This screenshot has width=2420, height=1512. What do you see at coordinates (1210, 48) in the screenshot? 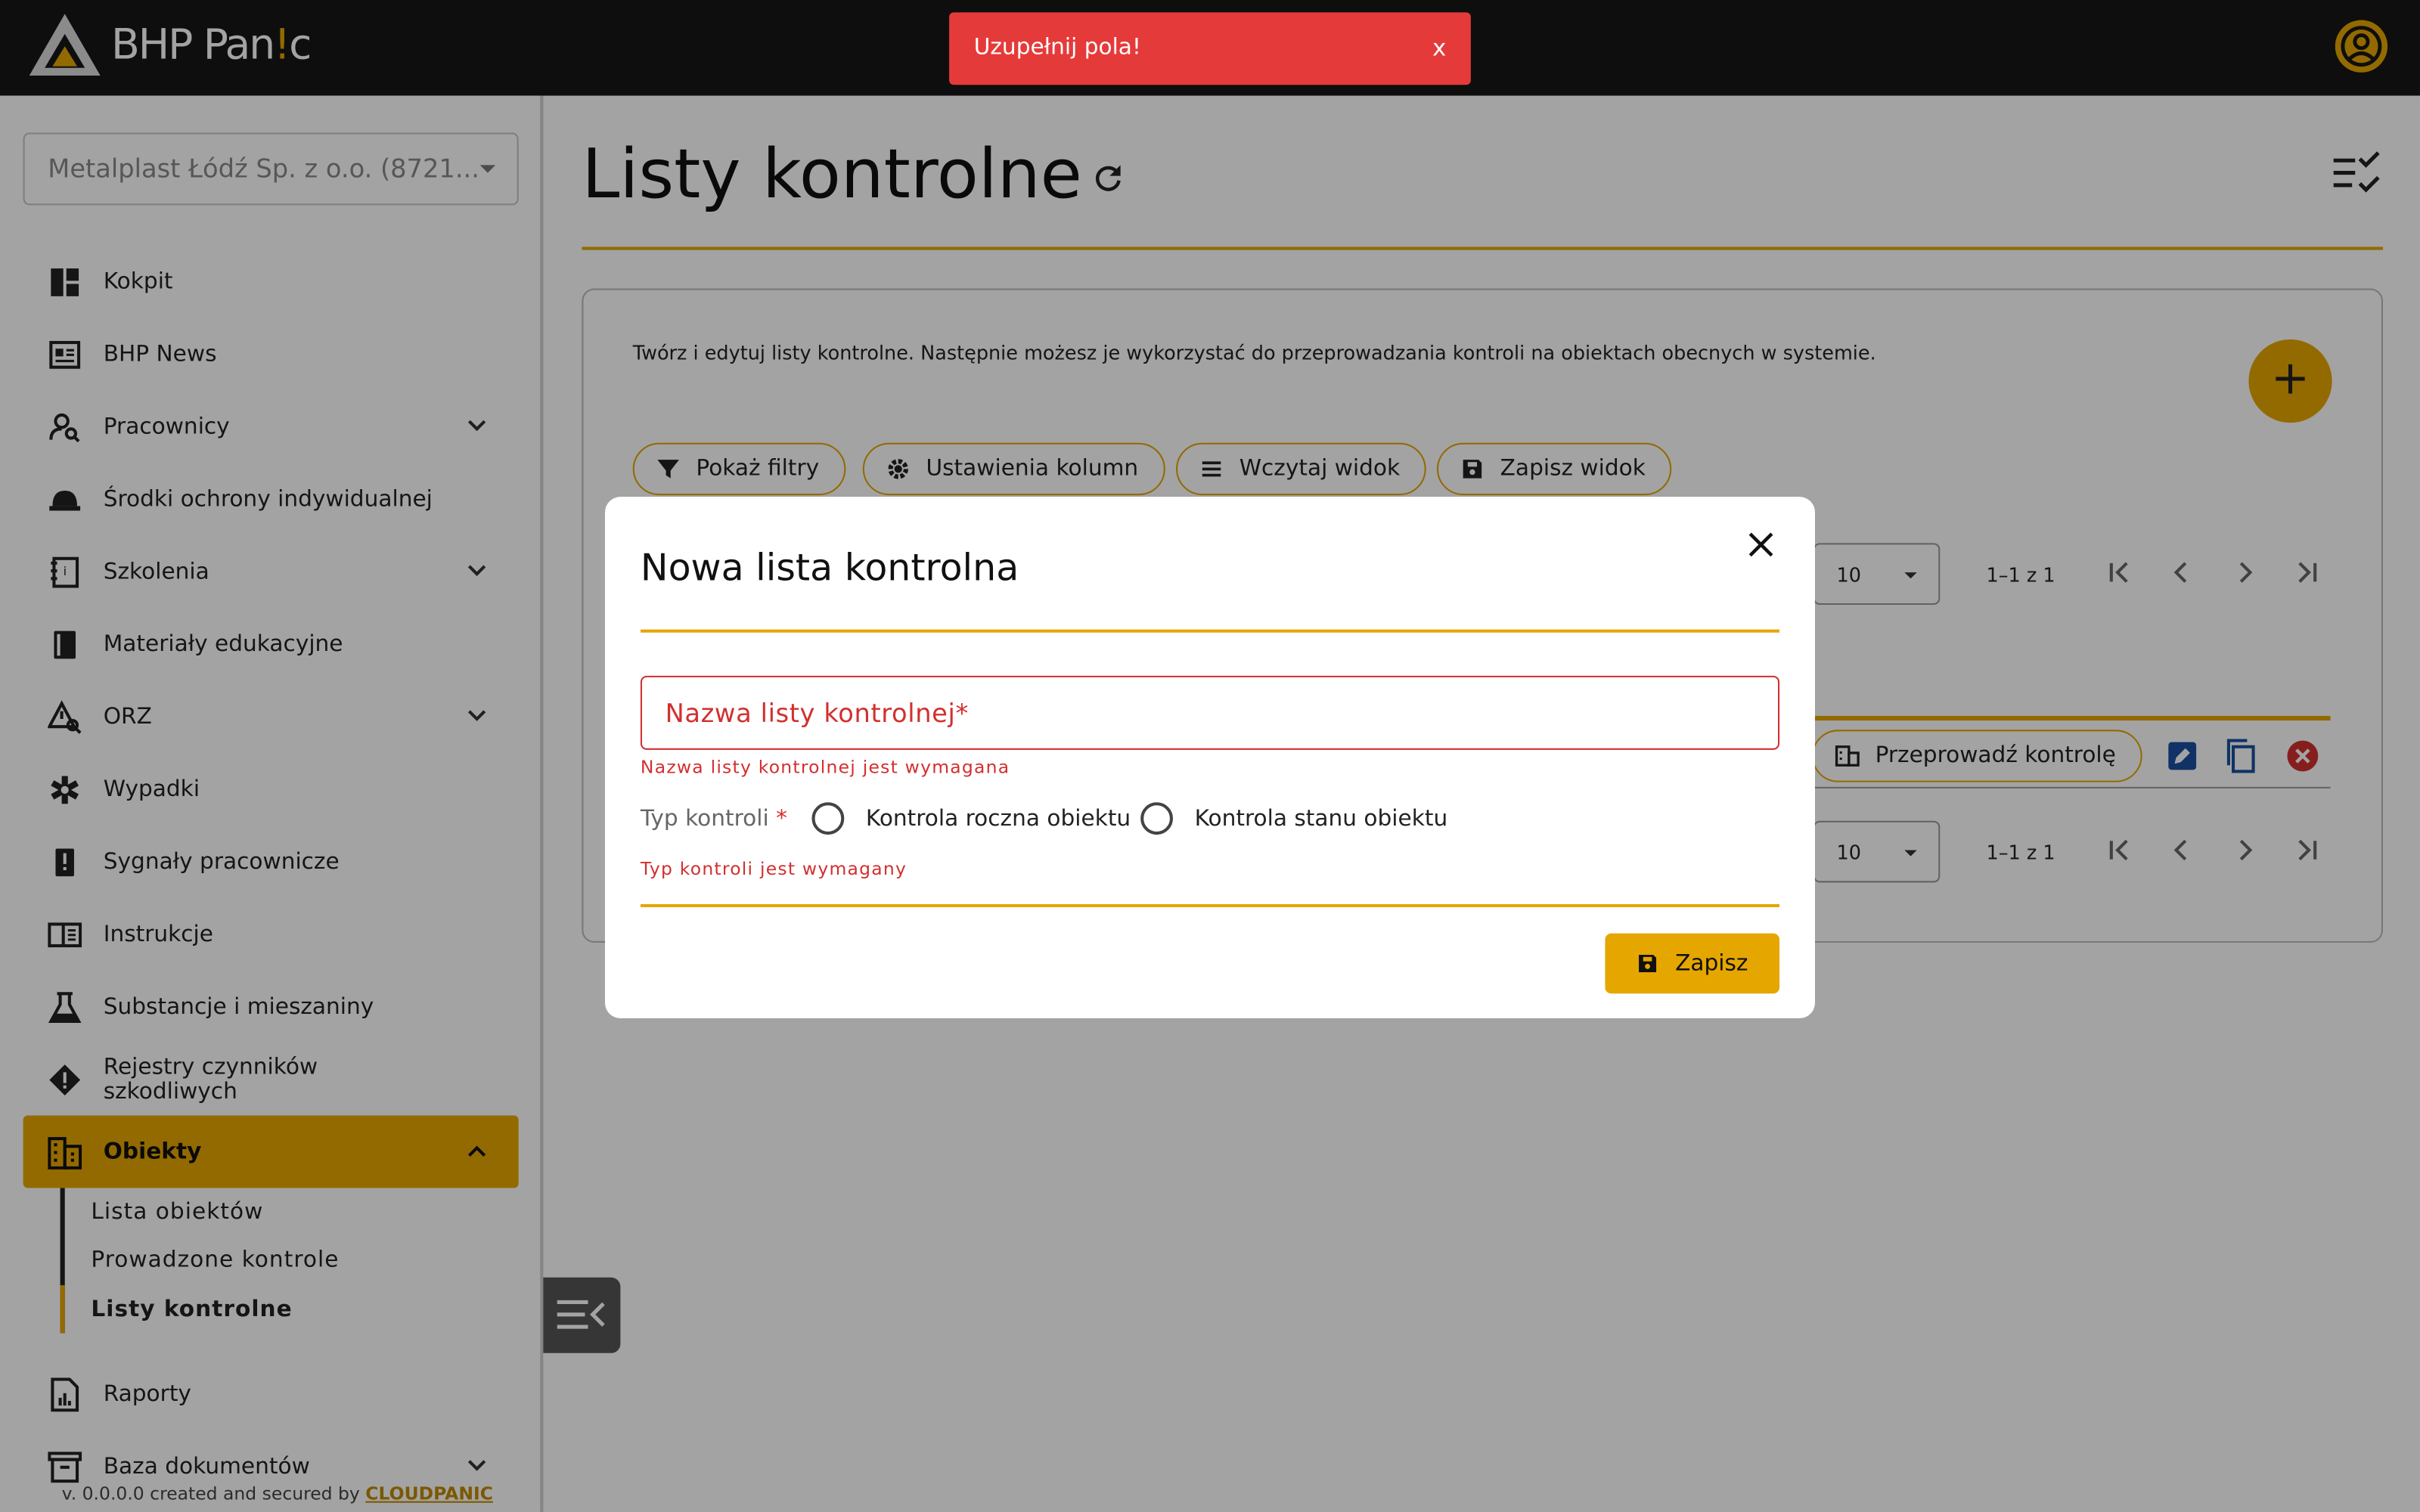
I see `error-toast: Uzupełnij pola! x` at bounding box center [1210, 48].